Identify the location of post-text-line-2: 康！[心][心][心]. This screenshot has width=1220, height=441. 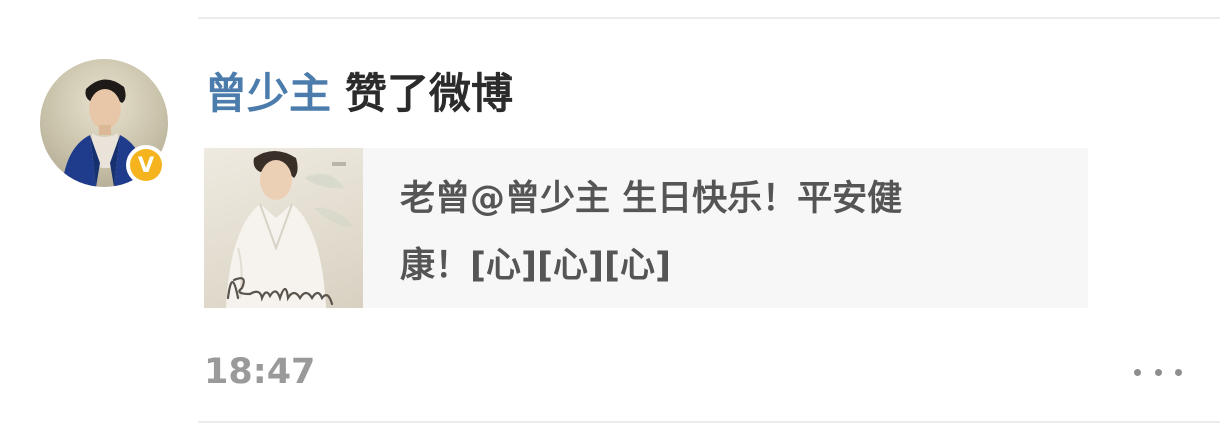
(535, 266).